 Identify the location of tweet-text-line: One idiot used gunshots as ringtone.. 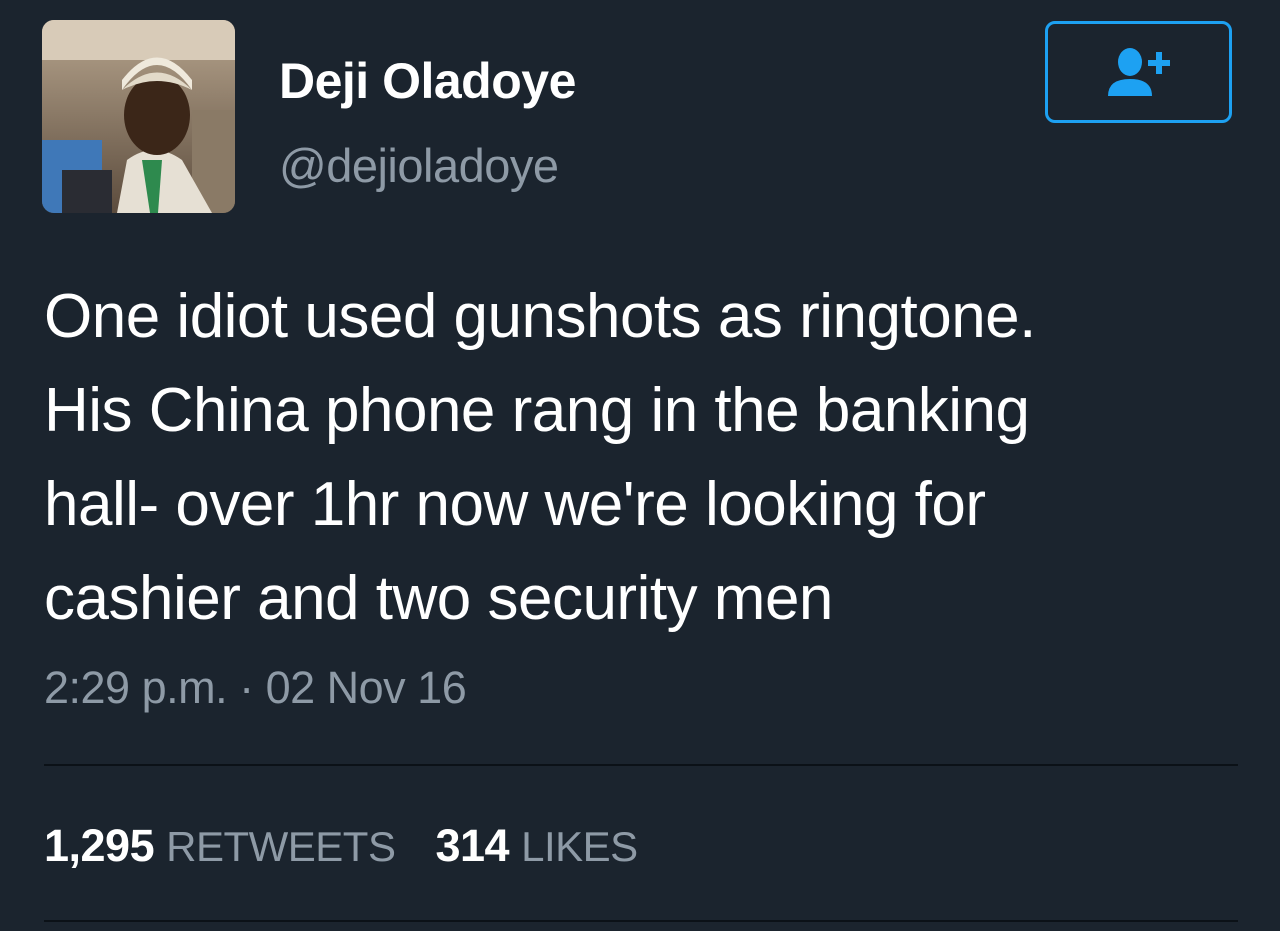
(540, 316).